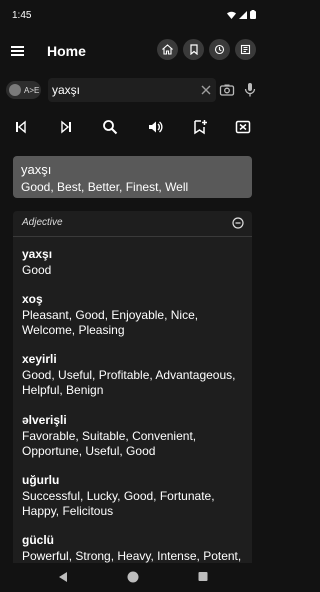 The image size is (320, 592). What do you see at coordinates (135, 262) in the screenshot?
I see `entry-item: yaxşı Good` at bounding box center [135, 262].